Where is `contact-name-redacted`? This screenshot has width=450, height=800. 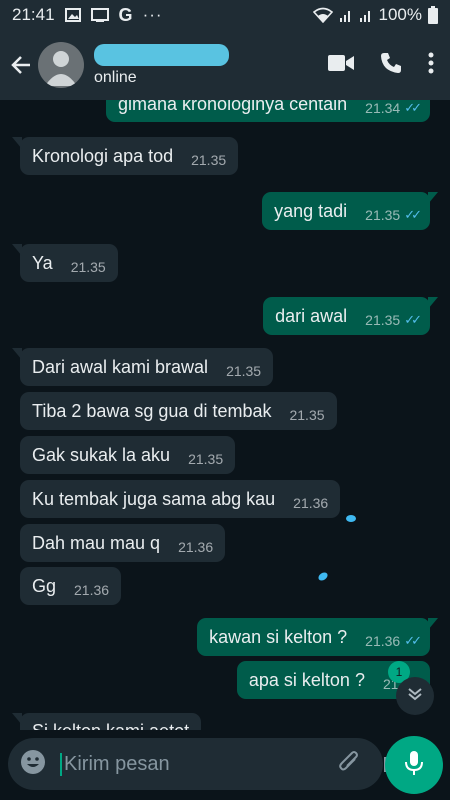
contact-name-redacted is located at coordinates (161, 55).